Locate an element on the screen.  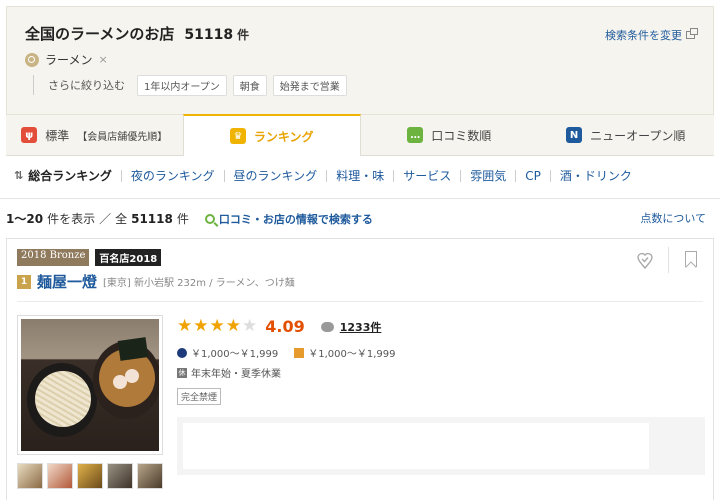
tab-label: ランキング is located at coordinates (283, 136).